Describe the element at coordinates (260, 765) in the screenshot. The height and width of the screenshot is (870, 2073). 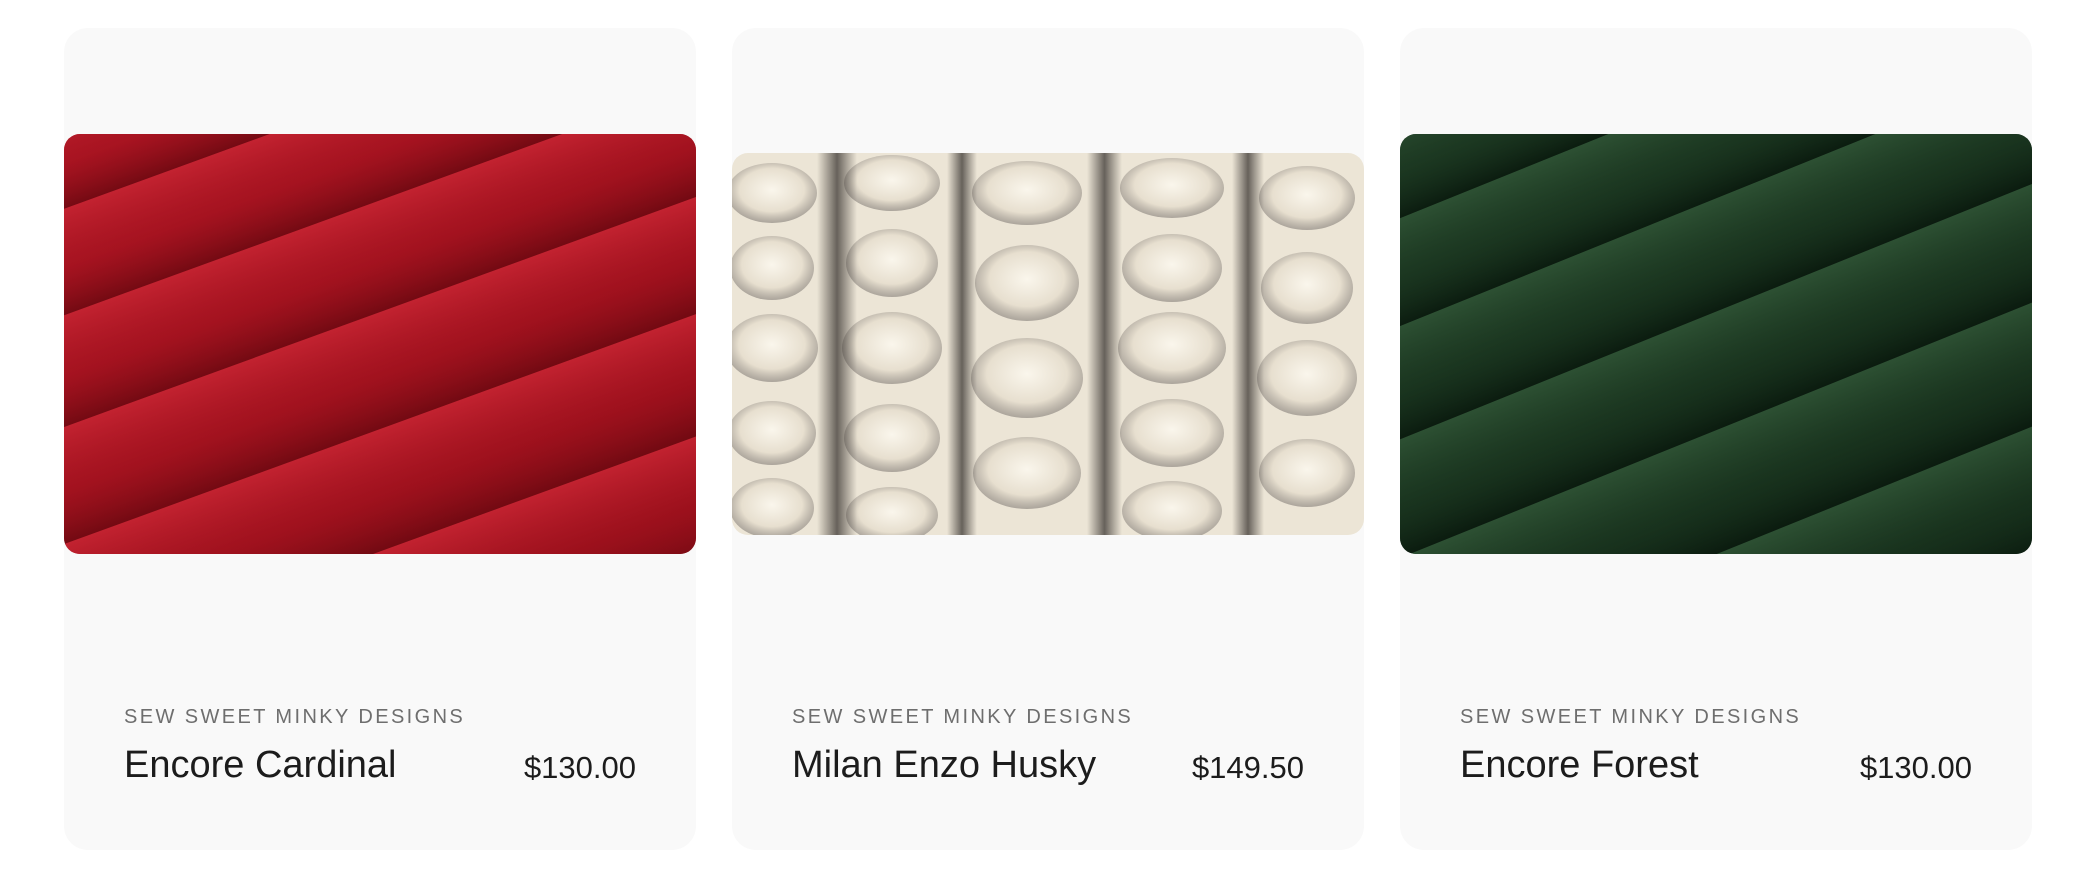
I see `product-title: Encore Cardinal` at that location.